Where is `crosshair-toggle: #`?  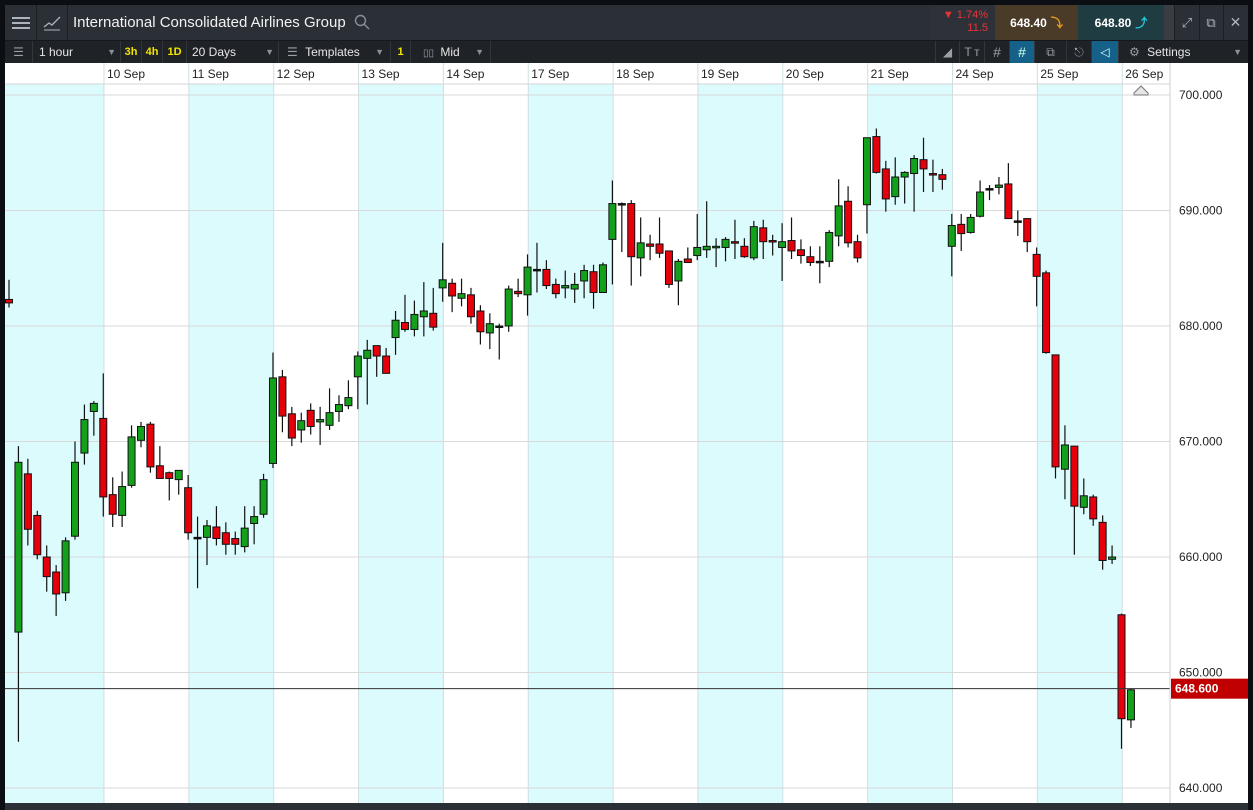
crosshair-toggle: # is located at coordinates (1022, 52).